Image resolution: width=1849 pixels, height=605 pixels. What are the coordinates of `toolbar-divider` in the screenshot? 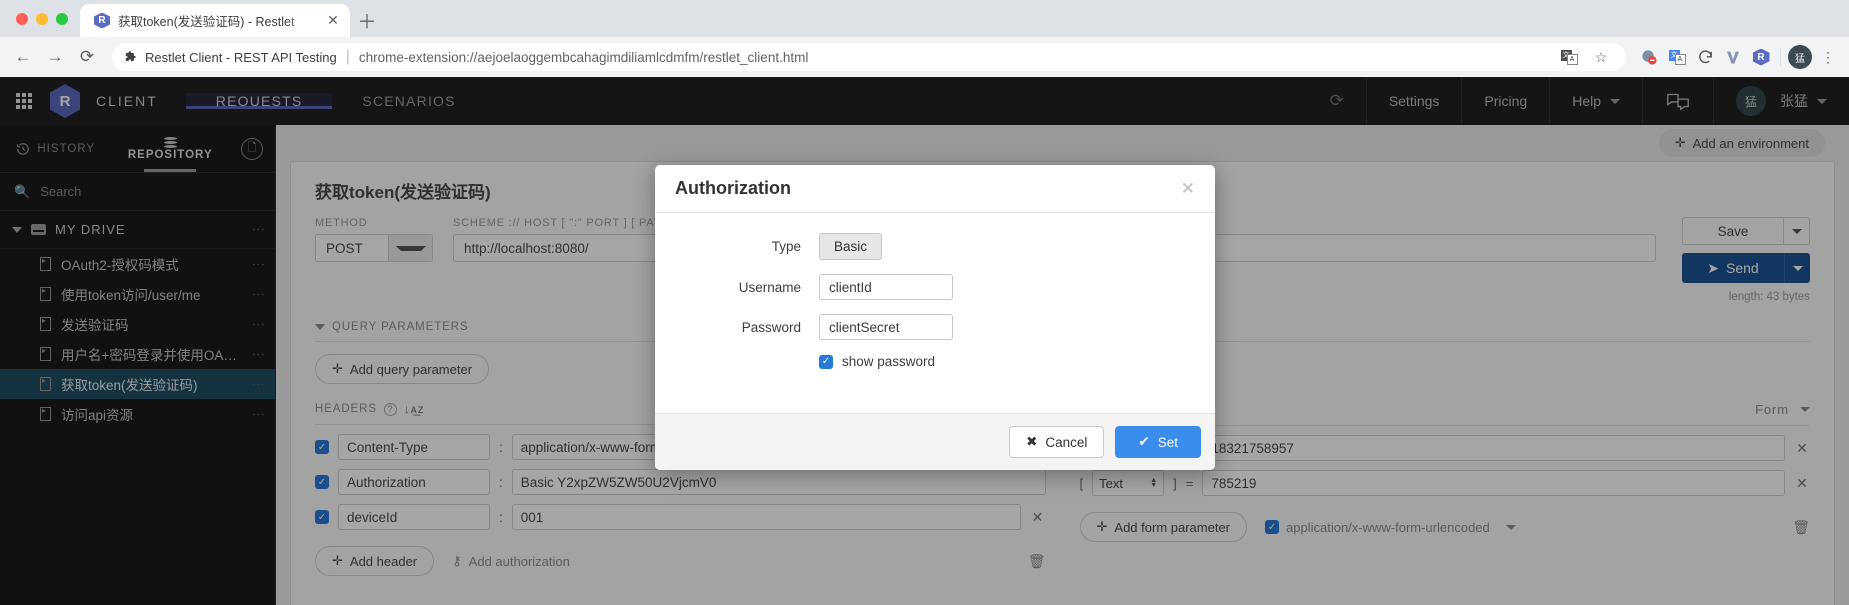 It's located at (1780, 57).